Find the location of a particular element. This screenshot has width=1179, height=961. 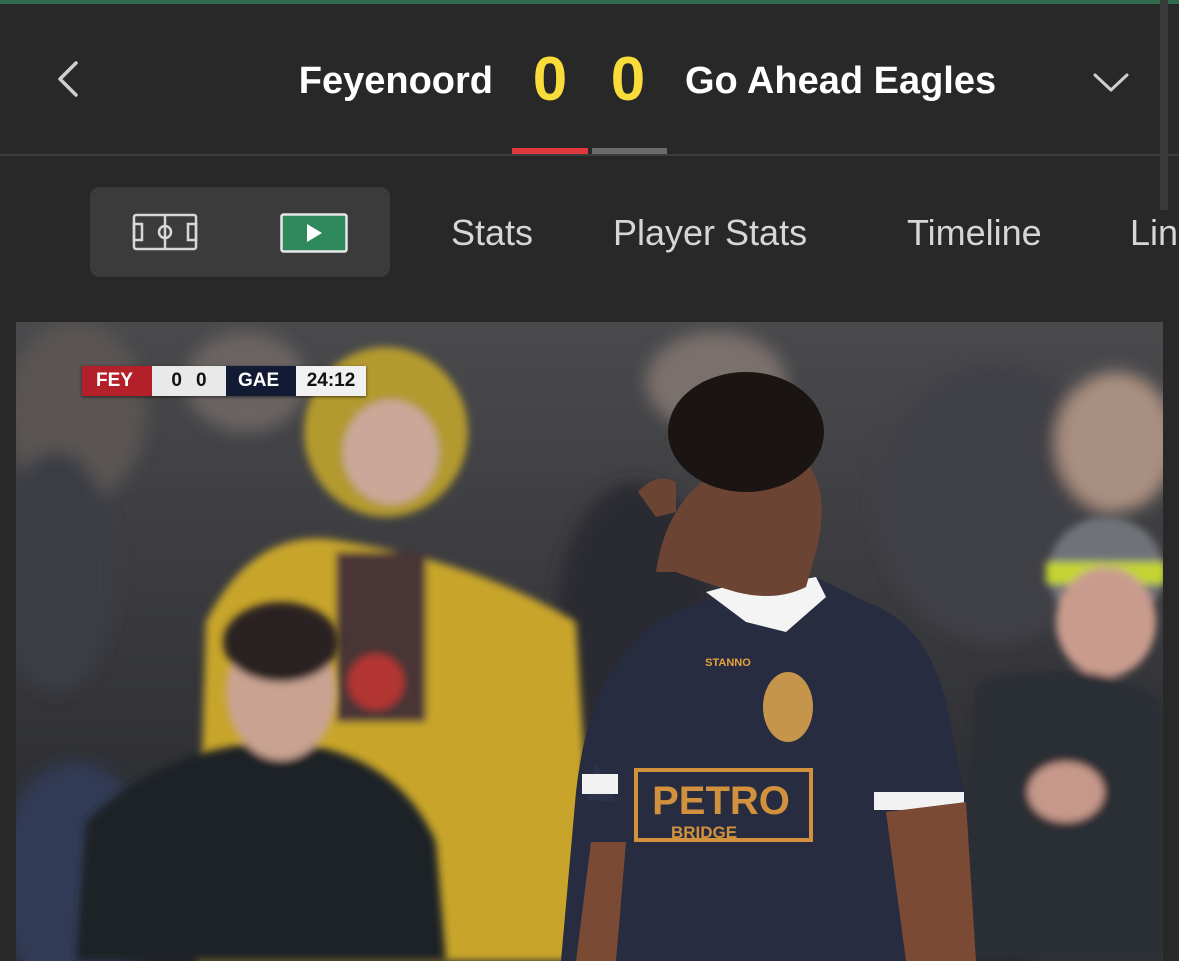

scorebug-score: 0 0 is located at coordinates (189, 381).